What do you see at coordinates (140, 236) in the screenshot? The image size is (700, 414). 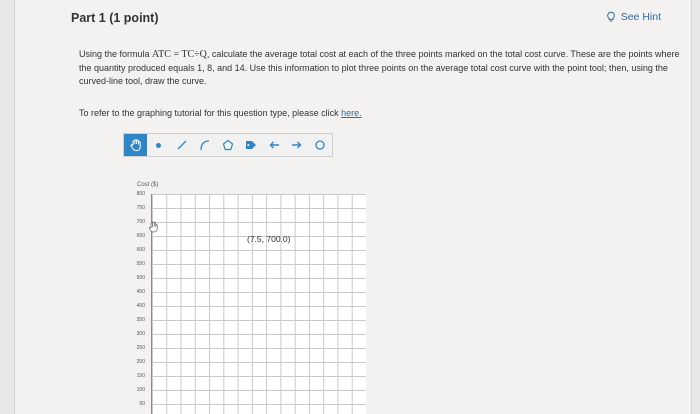 I see `y-tick-label: 650` at bounding box center [140, 236].